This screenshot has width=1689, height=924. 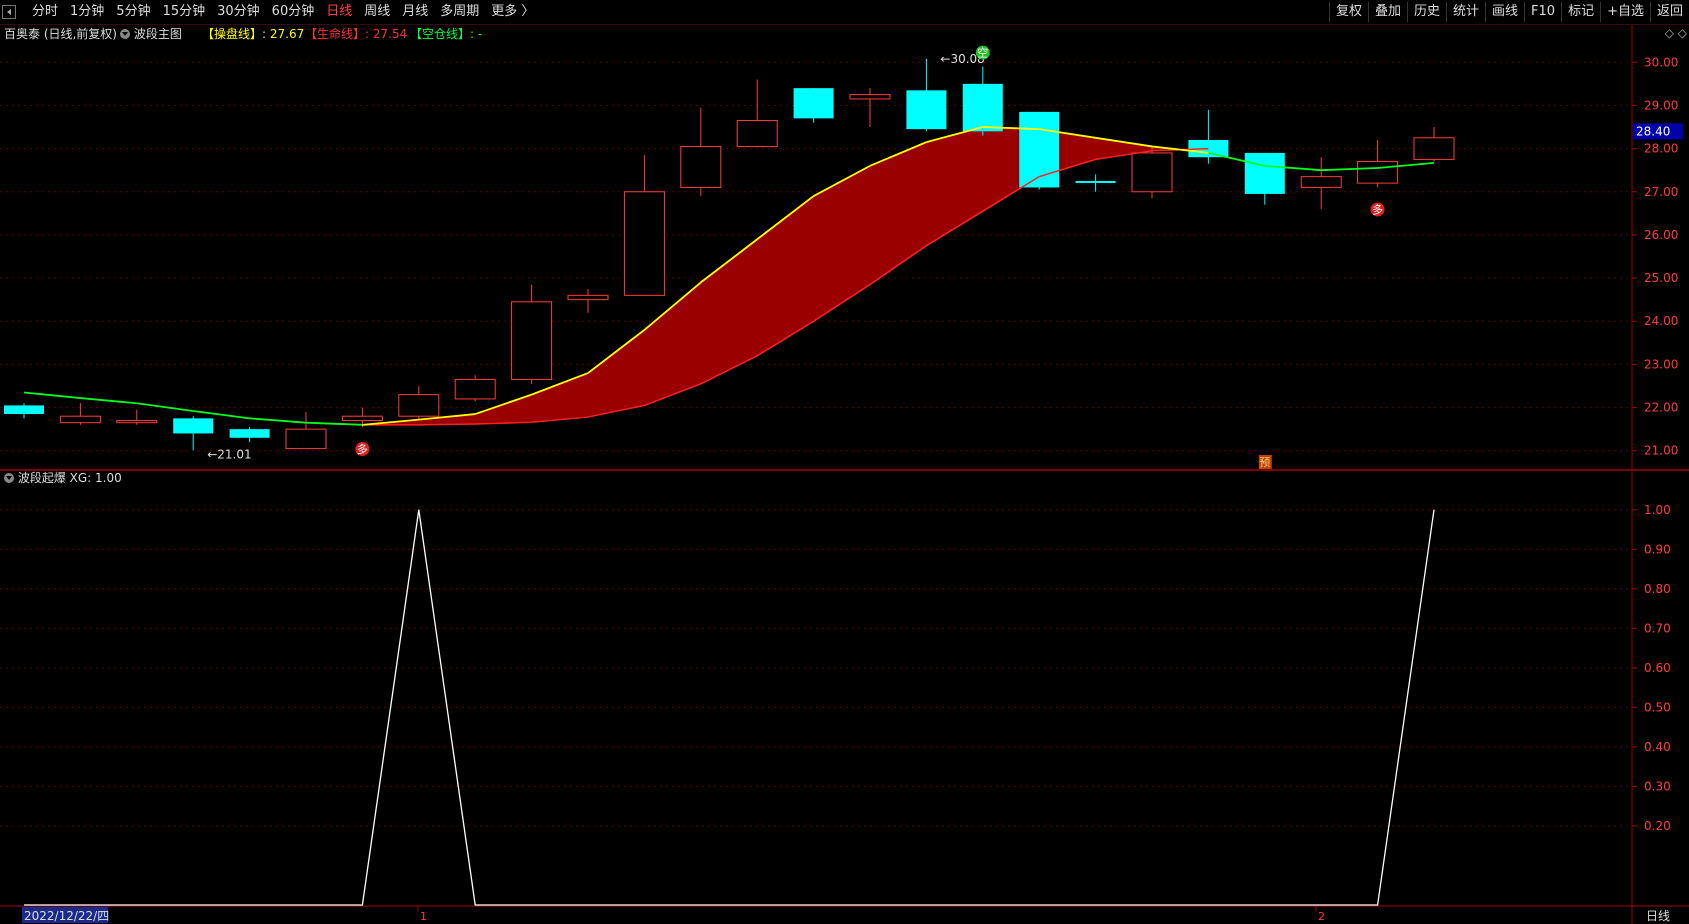 What do you see at coordinates (1264, 462) in the screenshot?
I see `pre-marker-text: 预` at bounding box center [1264, 462].